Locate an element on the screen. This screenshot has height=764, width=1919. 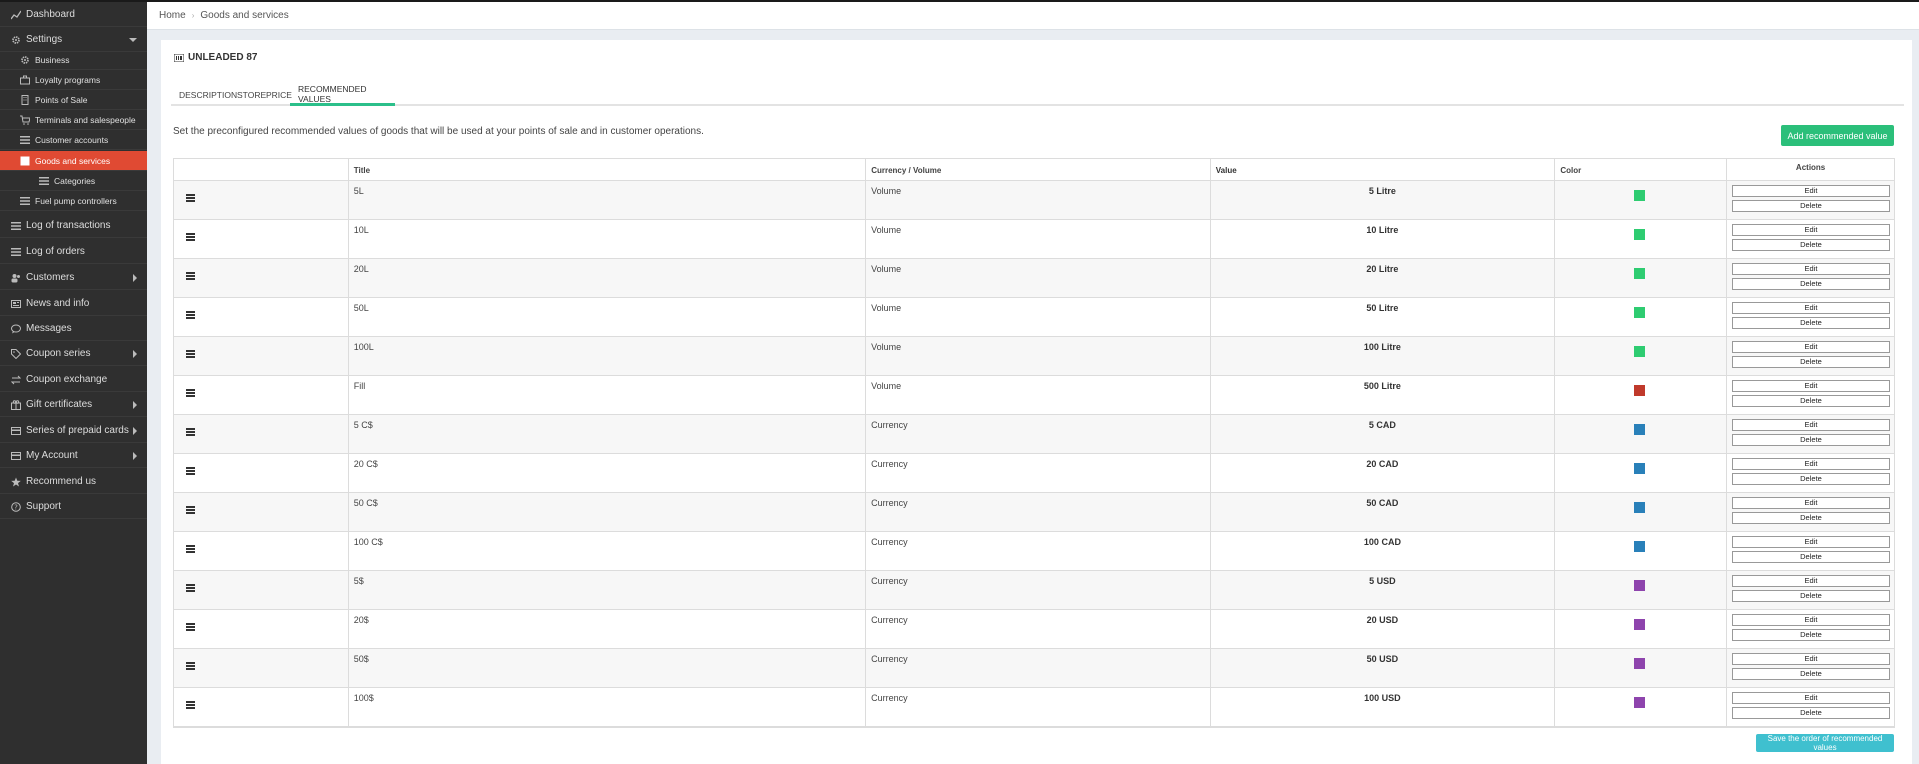
sidebar-item-customers: Customers is located at coordinates (73, 278).